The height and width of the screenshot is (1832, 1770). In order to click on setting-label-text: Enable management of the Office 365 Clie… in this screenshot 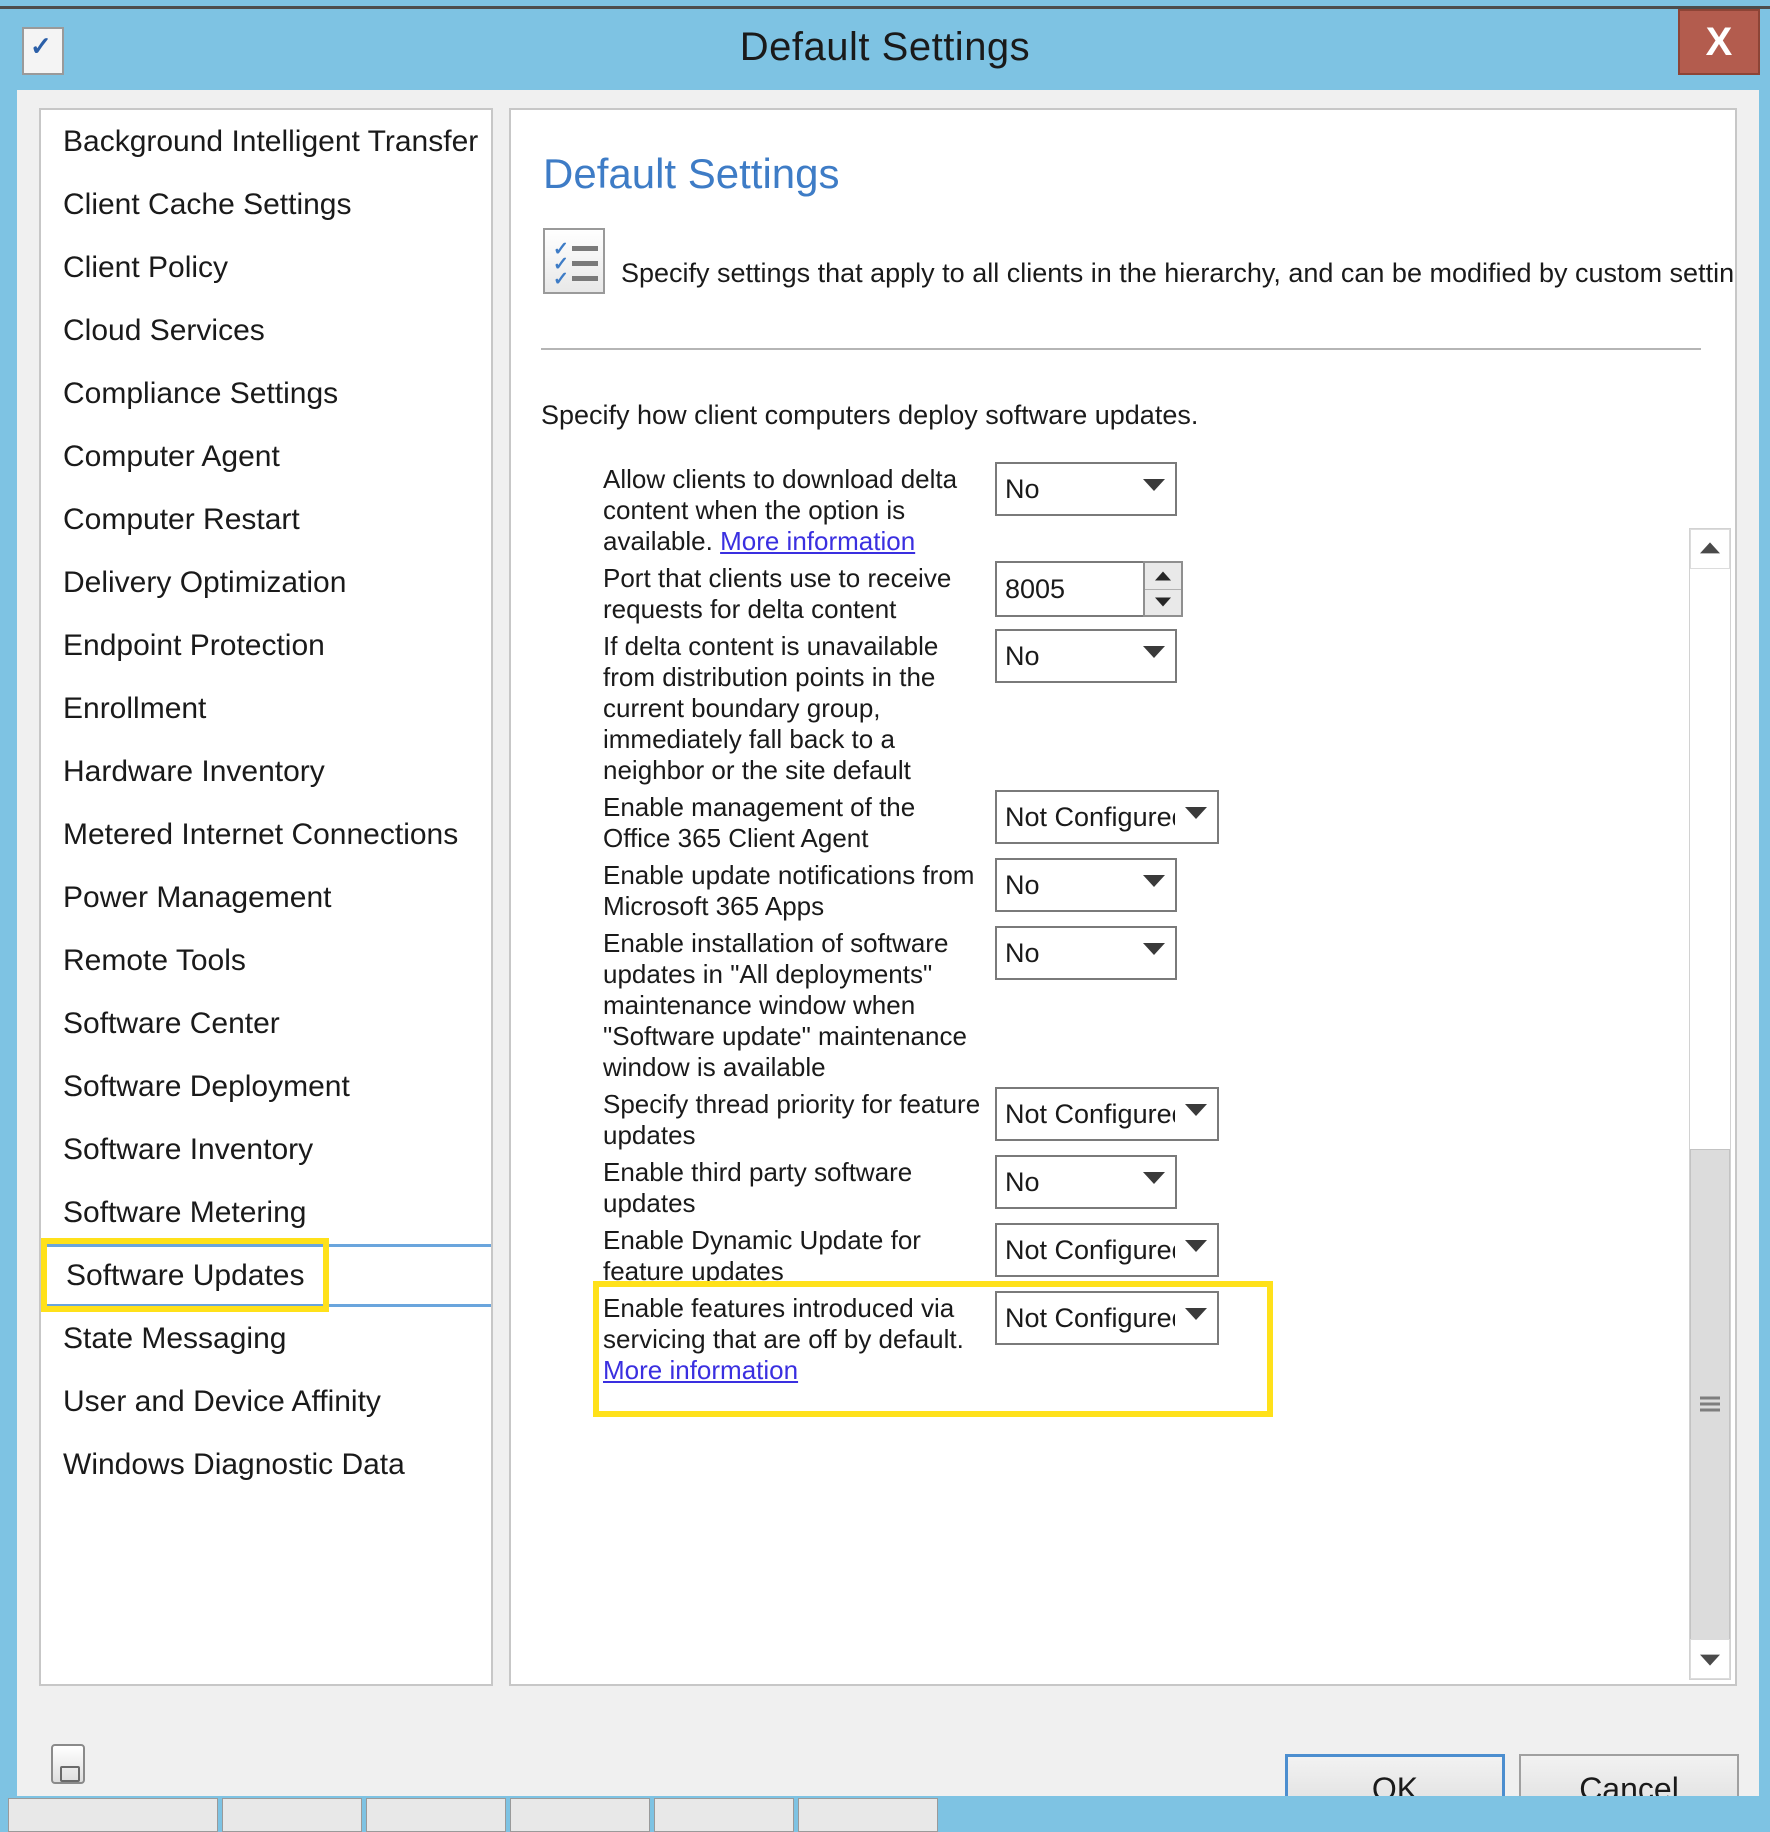, I will do `click(759, 822)`.